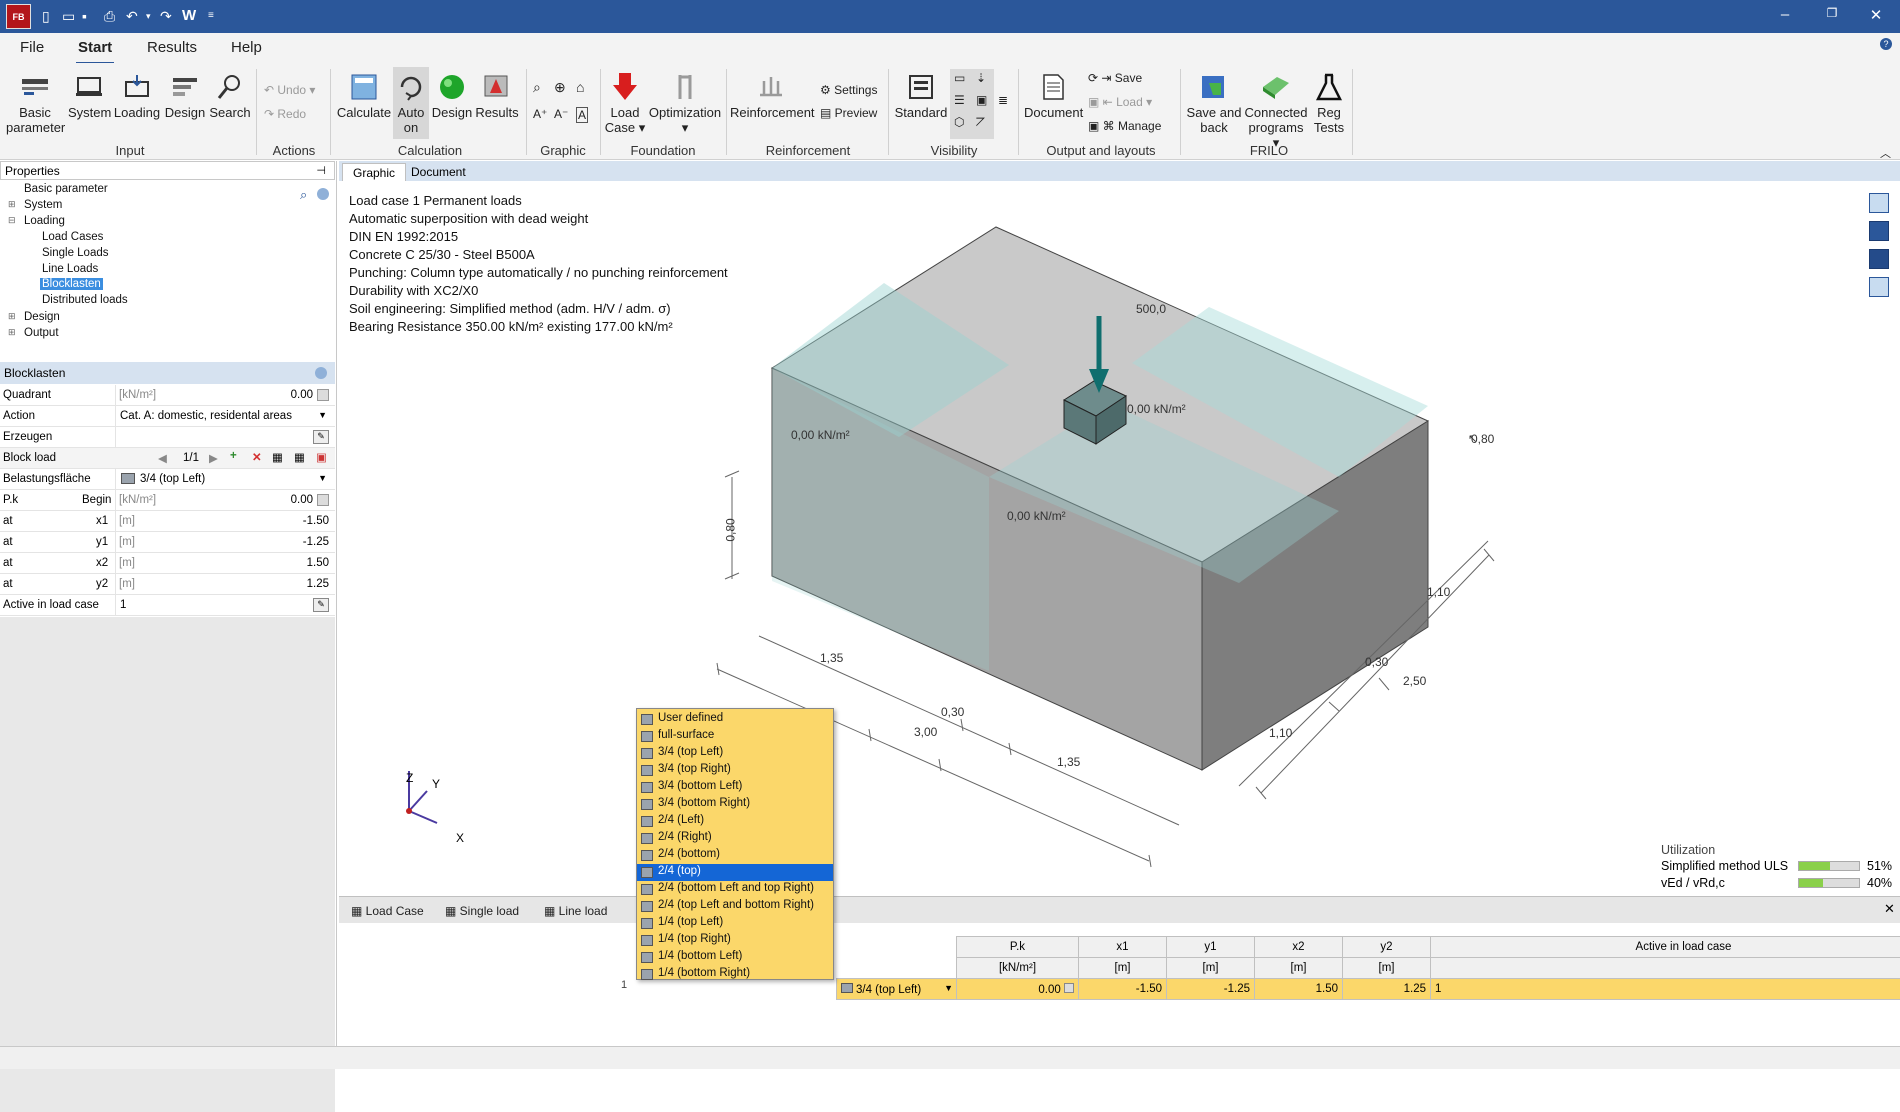 The height and width of the screenshot is (1112, 1900). What do you see at coordinates (109, 16) in the screenshot?
I see `print-icon: ⎙` at bounding box center [109, 16].